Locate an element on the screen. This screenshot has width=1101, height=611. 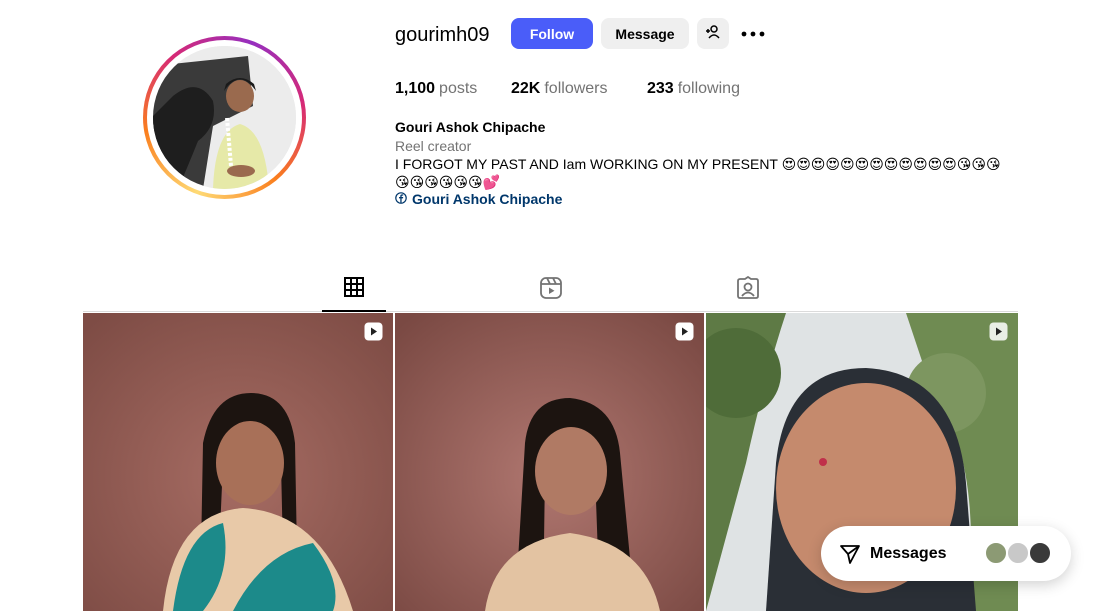
posts-count: 1,100 posts is located at coordinates (436, 89).